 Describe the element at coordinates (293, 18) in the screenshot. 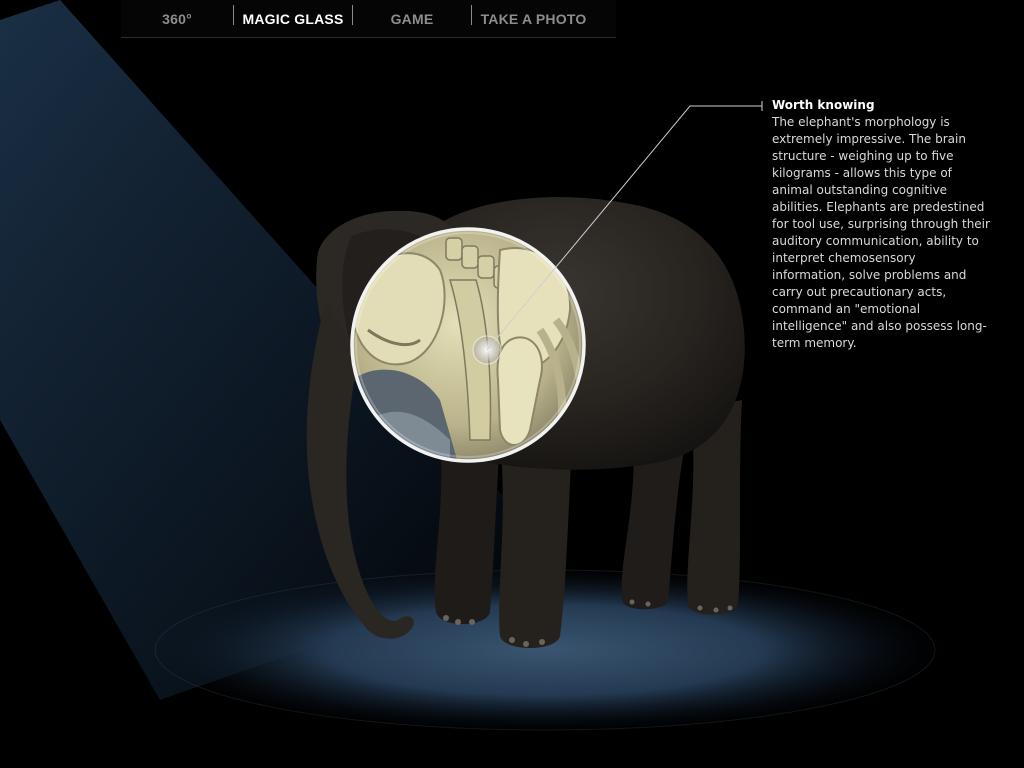

I see `nav-tab-magic-glass: MAGIC GLASS` at that location.